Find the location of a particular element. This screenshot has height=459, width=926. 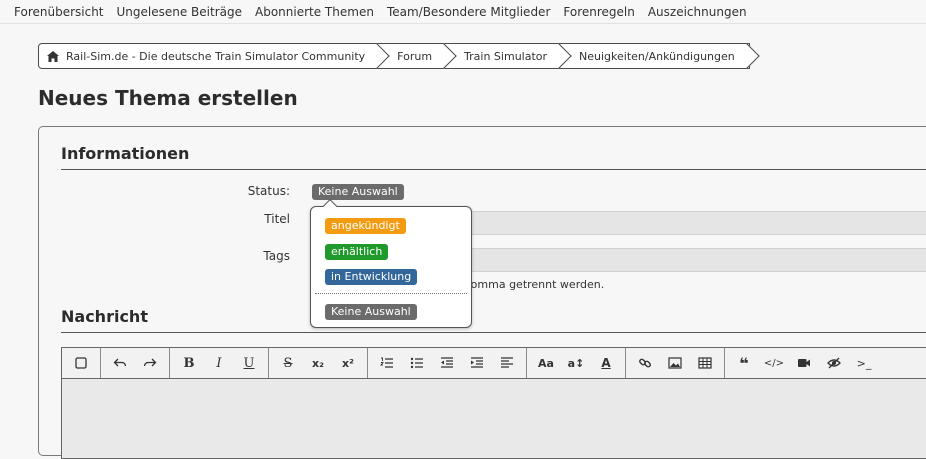

breadcrumb-train-simulator: Train Simulator is located at coordinates (509, 56).